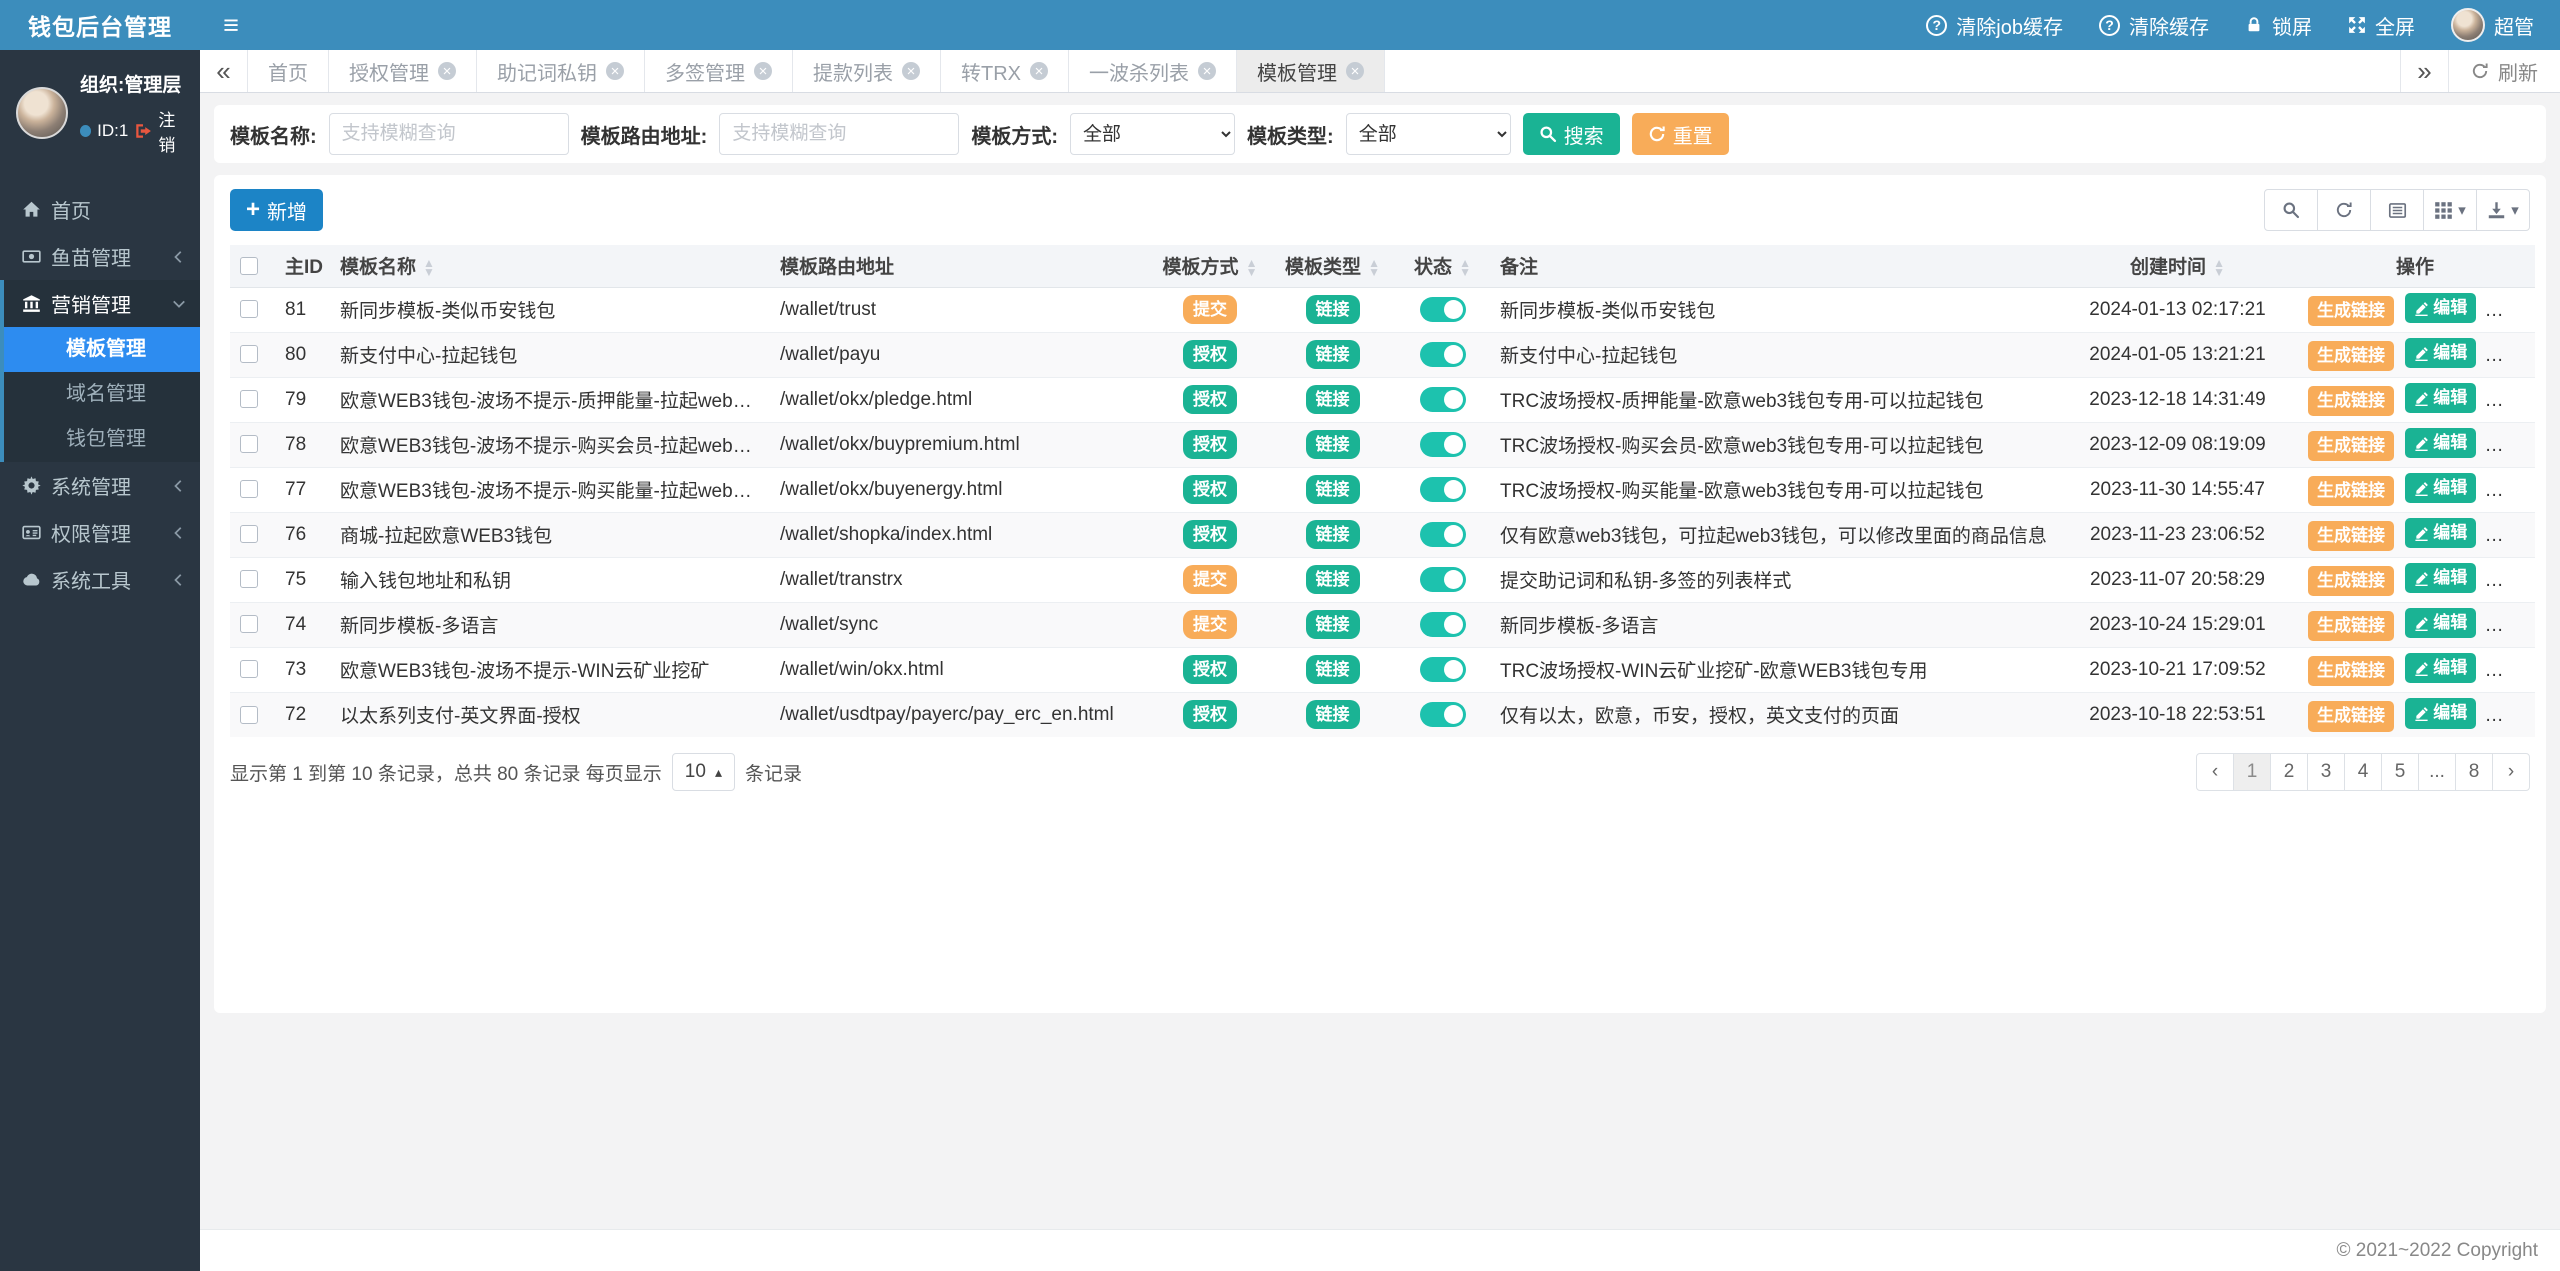 The width and height of the screenshot is (2560, 1271). What do you see at coordinates (2291, 210) in the screenshot?
I see `search-tool-button` at bounding box center [2291, 210].